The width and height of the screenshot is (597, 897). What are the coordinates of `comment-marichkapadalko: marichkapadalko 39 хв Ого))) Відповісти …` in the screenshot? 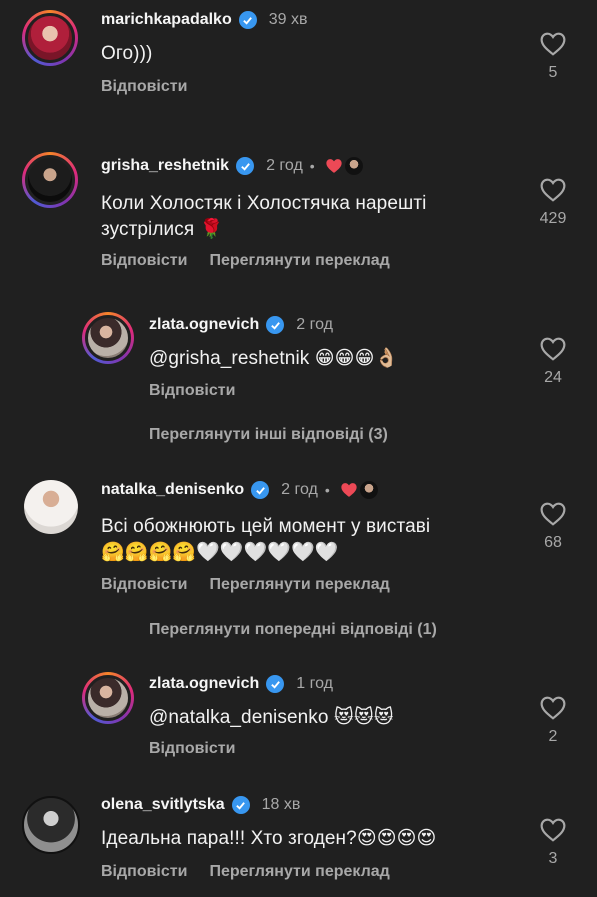 It's located at (298, 55).